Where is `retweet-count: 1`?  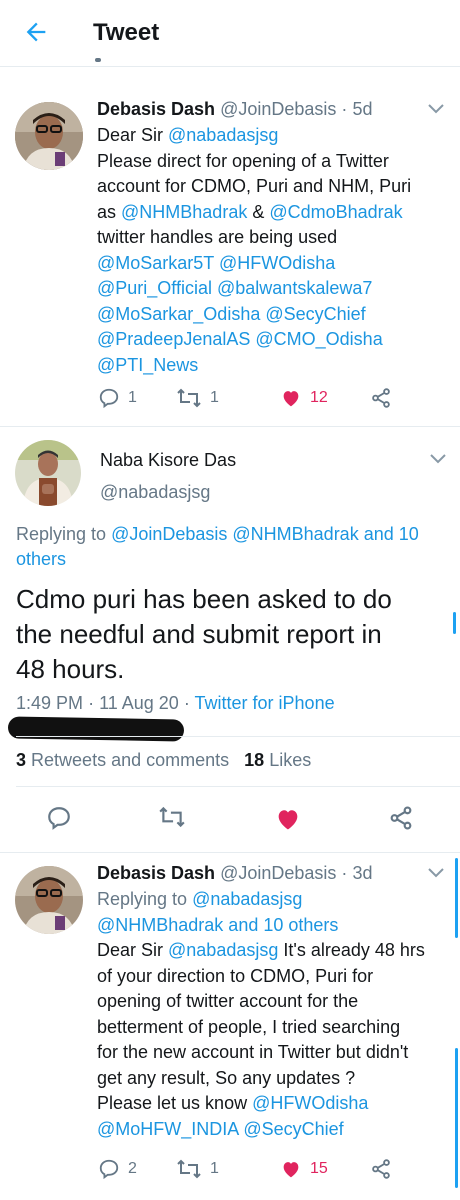 retweet-count: 1 is located at coordinates (214, 397).